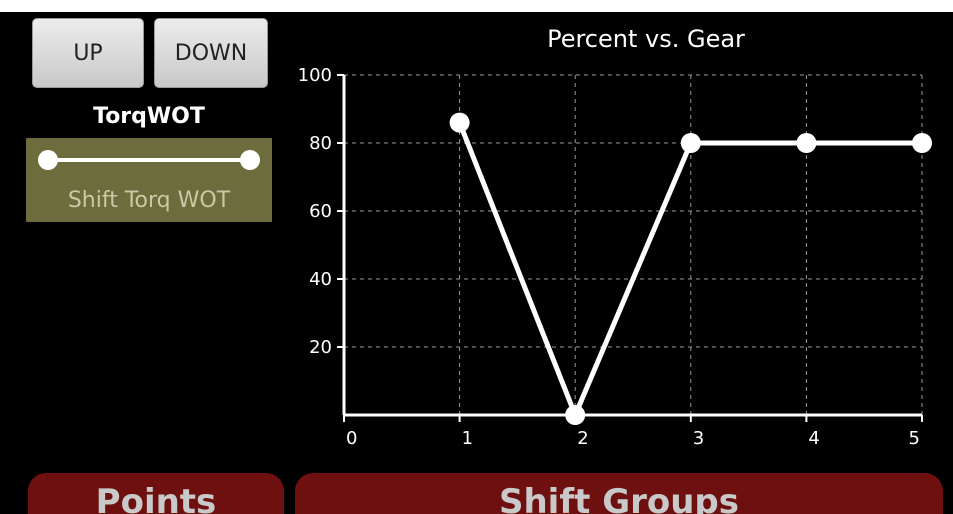 This screenshot has width=953, height=514. Describe the element at coordinates (156, 493) in the screenshot. I see `points-tab: Points` at that location.